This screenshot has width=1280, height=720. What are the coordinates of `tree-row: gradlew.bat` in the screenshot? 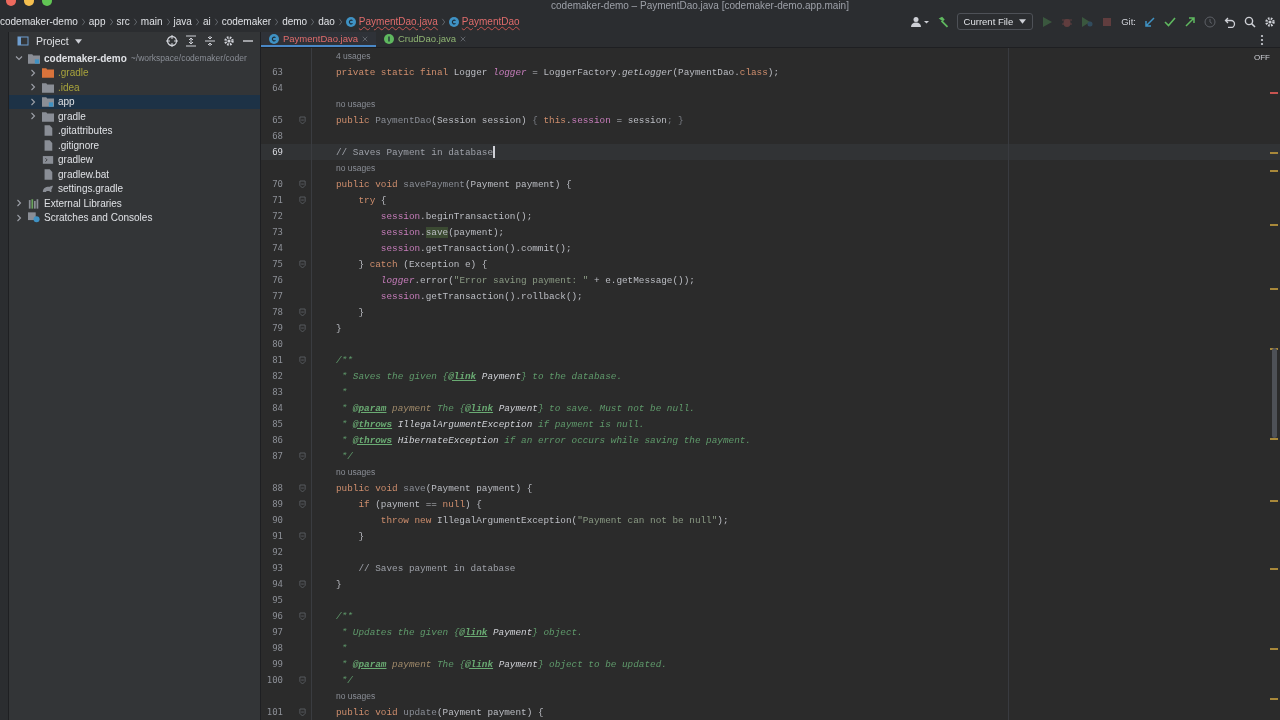 It's located at (134, 174).